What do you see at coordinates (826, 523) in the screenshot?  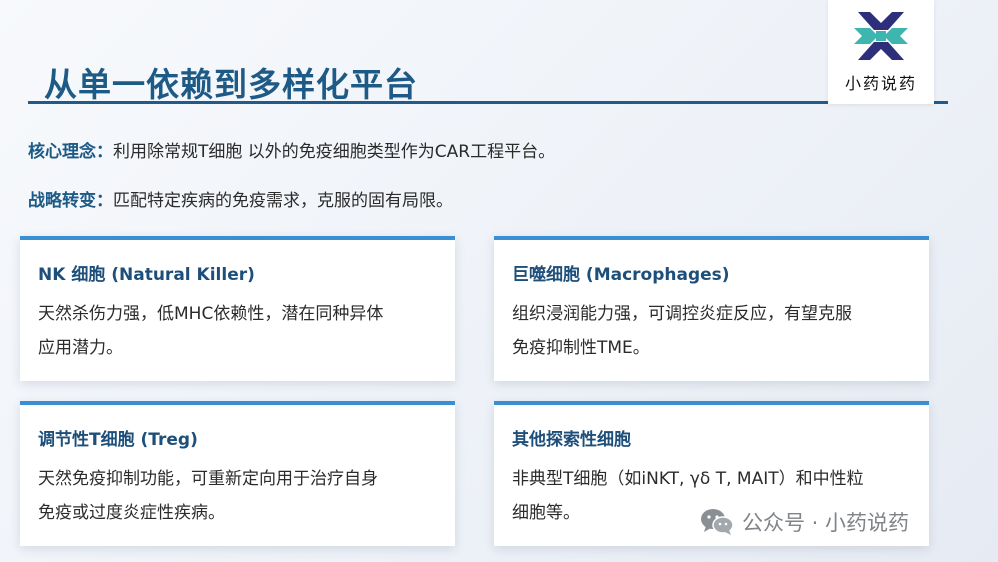 I see `watermark-text: 公众号 · 小药说药` at bounding box center [826, 523].